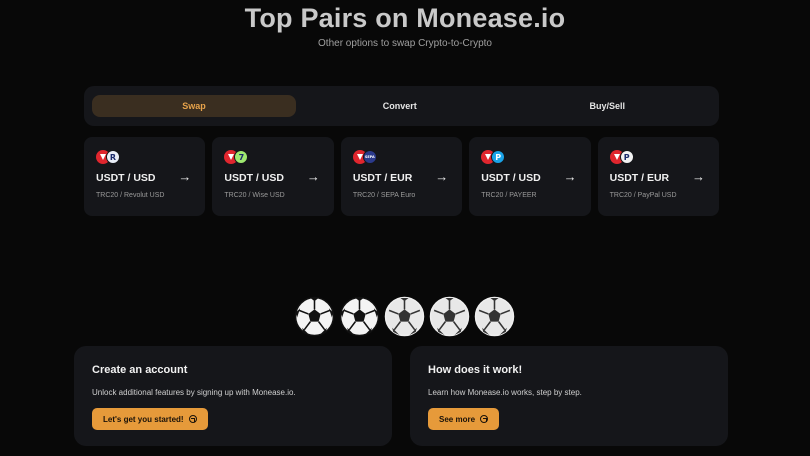  I want to click on pair-icons: R, so click(110, 157).